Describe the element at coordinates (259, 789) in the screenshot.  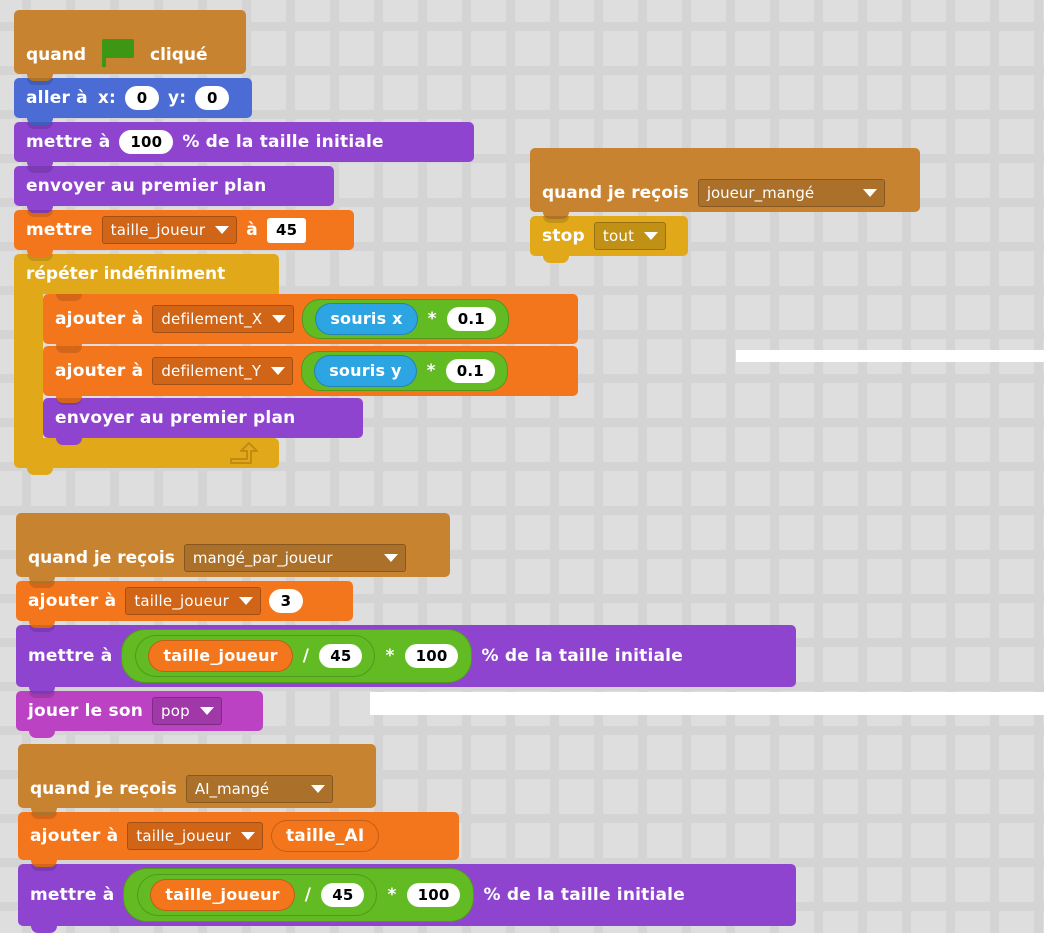
I see `message-dropdown: AI_mangé` at that location.